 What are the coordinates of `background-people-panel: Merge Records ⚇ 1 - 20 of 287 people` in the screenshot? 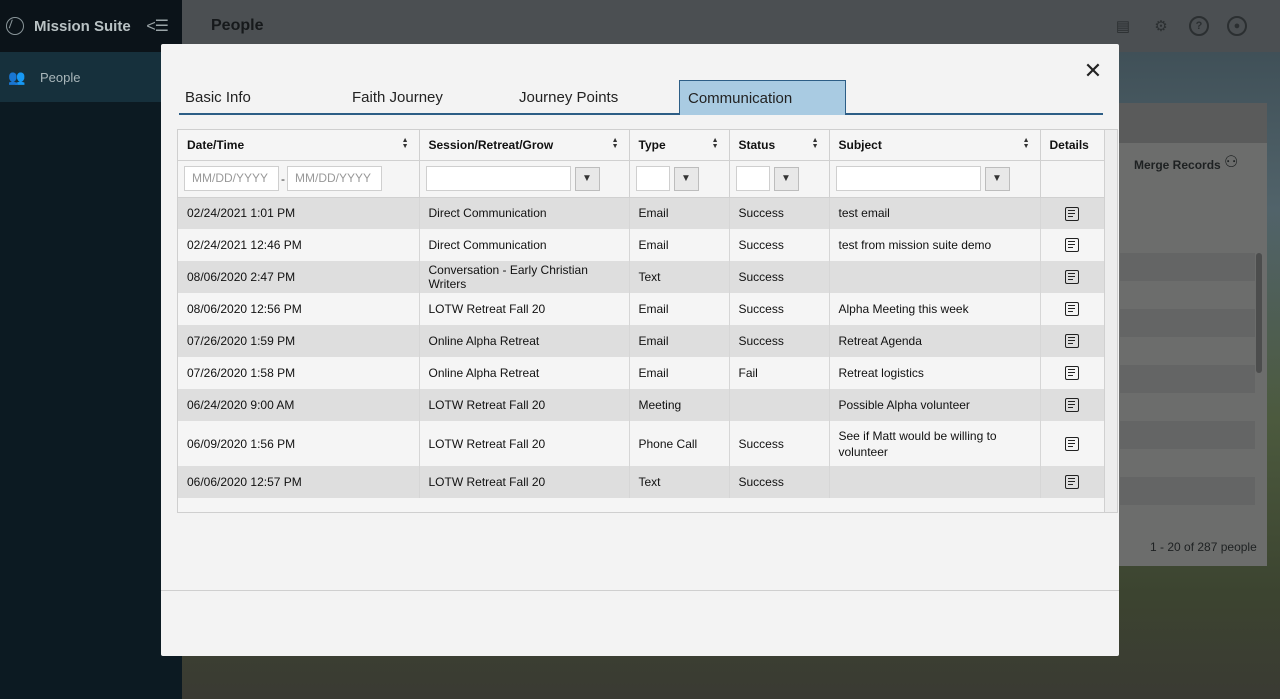 It's located at (1183, 334).